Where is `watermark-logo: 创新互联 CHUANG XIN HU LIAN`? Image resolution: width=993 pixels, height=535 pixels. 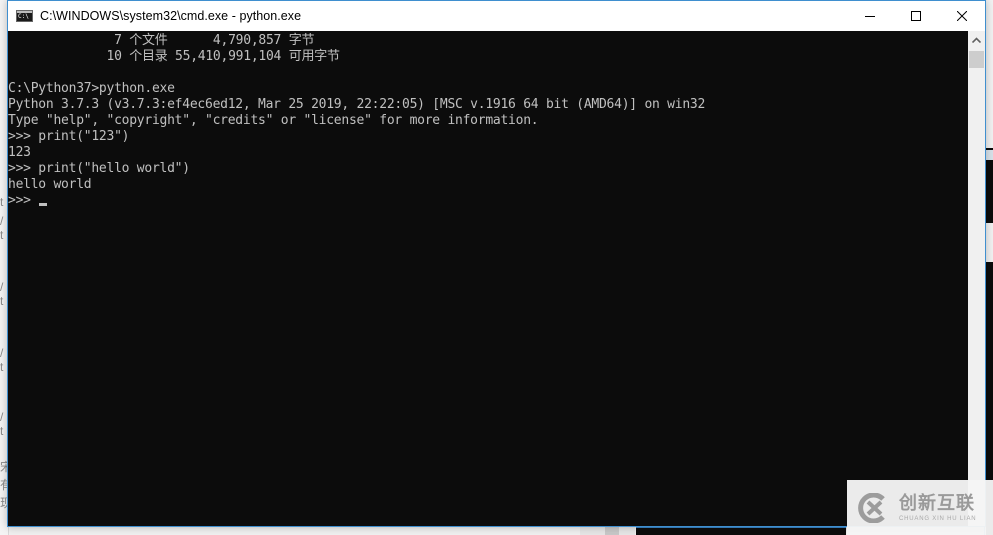 watermark-logo: 创新互联 CHUANG XIN HU LIAN is located at coordinates (920, 507).